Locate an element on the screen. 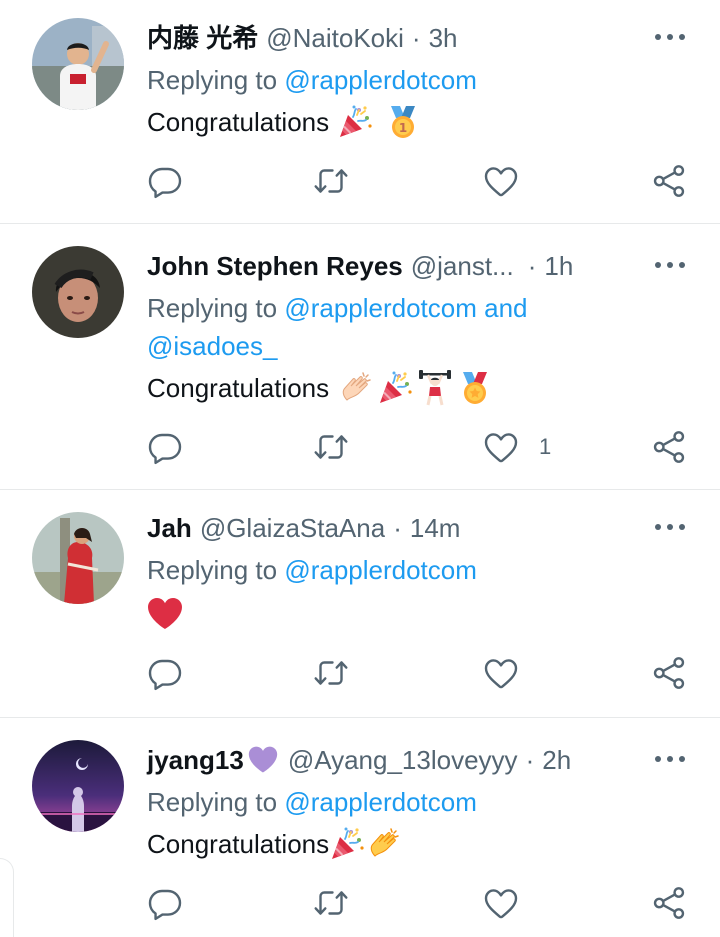  like-count: 1 is located at coordinates (545, 446).